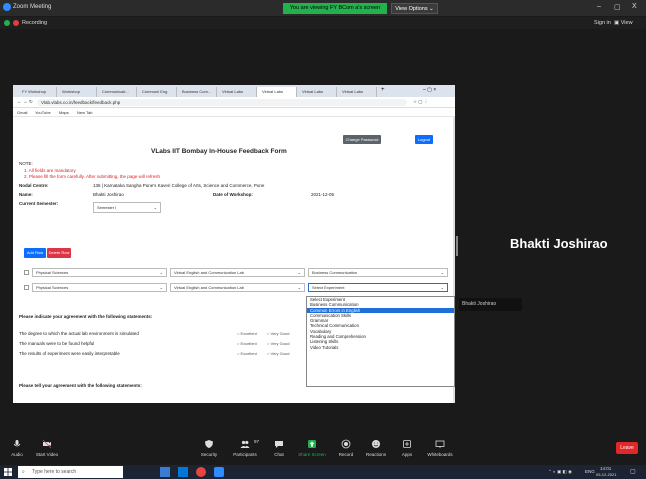 The image size is (646, 479). Describe the element at coordinates (85, 112) in the screenshot. I see `bookmark-new-tab: New Tab` at that location.